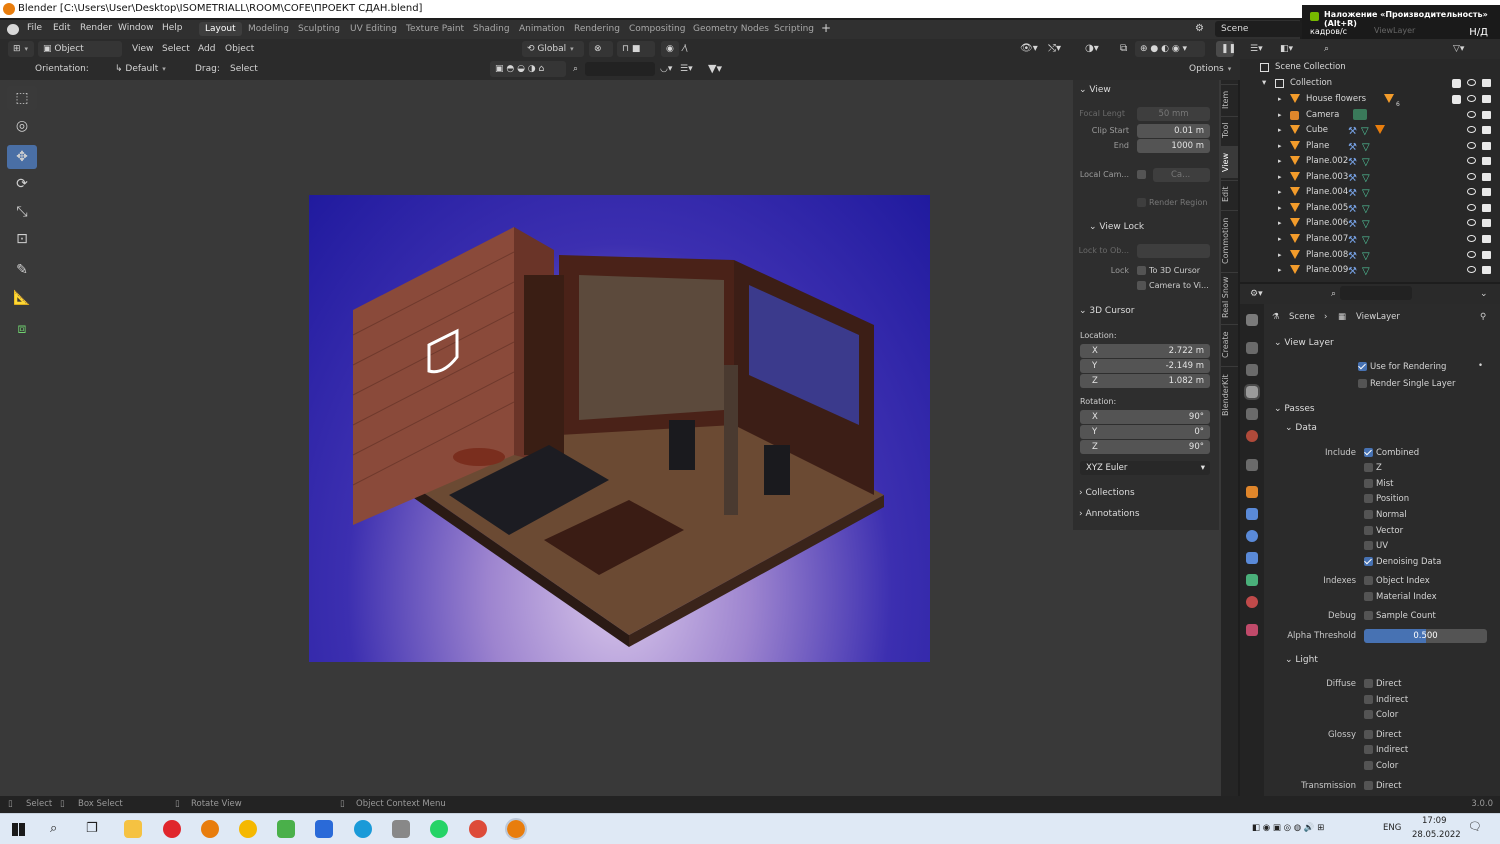 This screenshot has width=1500, height=844. Describe the element at coordinates (1368, 615) in the screenshot. I see `sample-count-checkbox` at that location.